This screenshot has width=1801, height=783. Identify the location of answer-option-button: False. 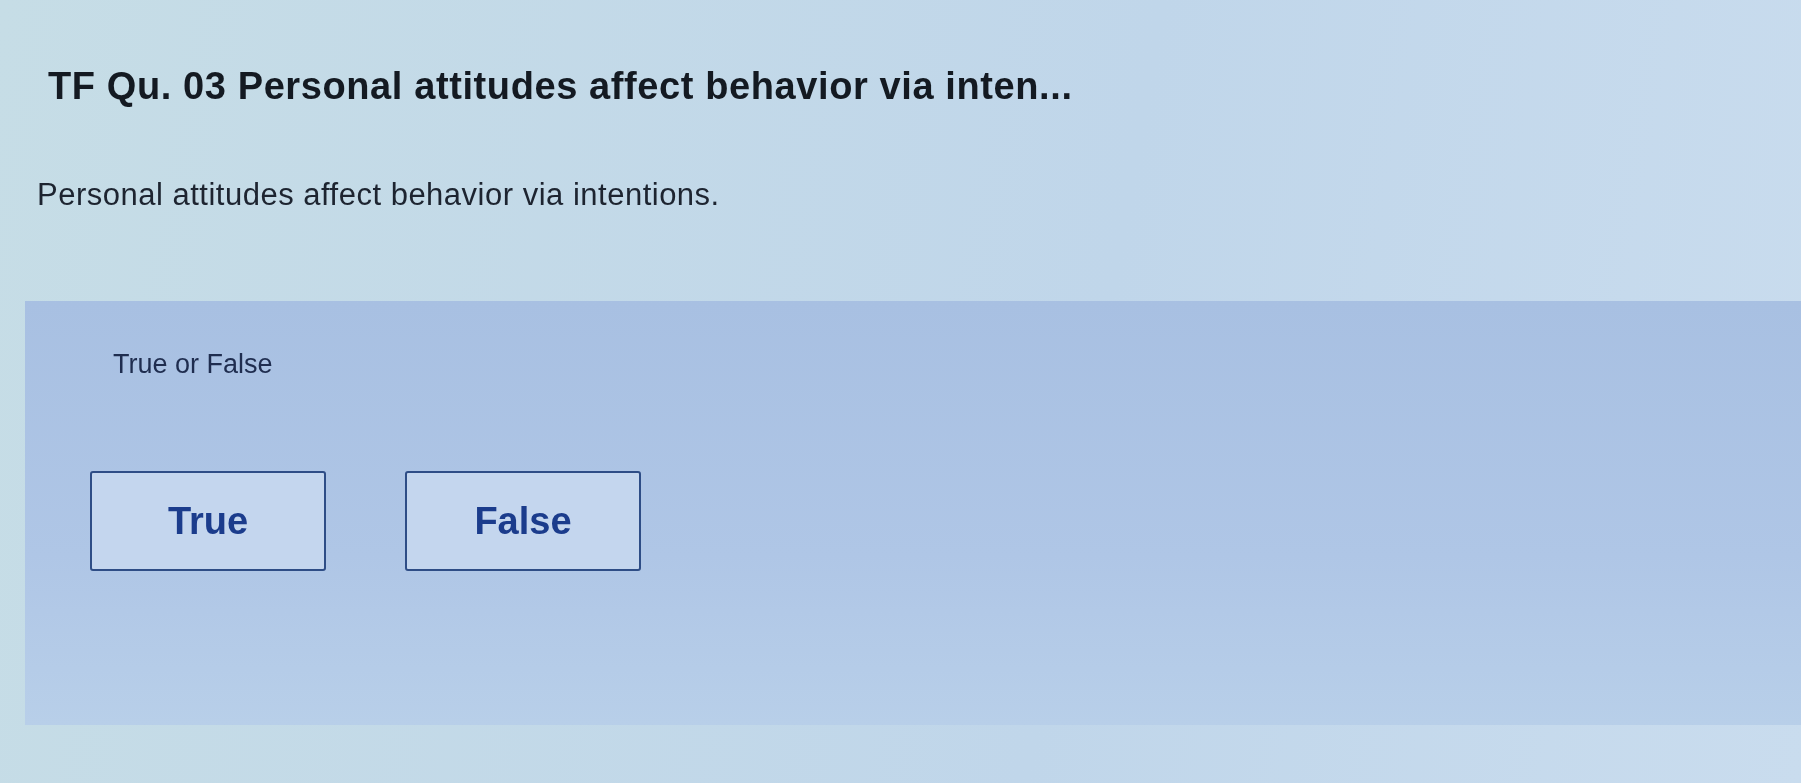
(523, 521).